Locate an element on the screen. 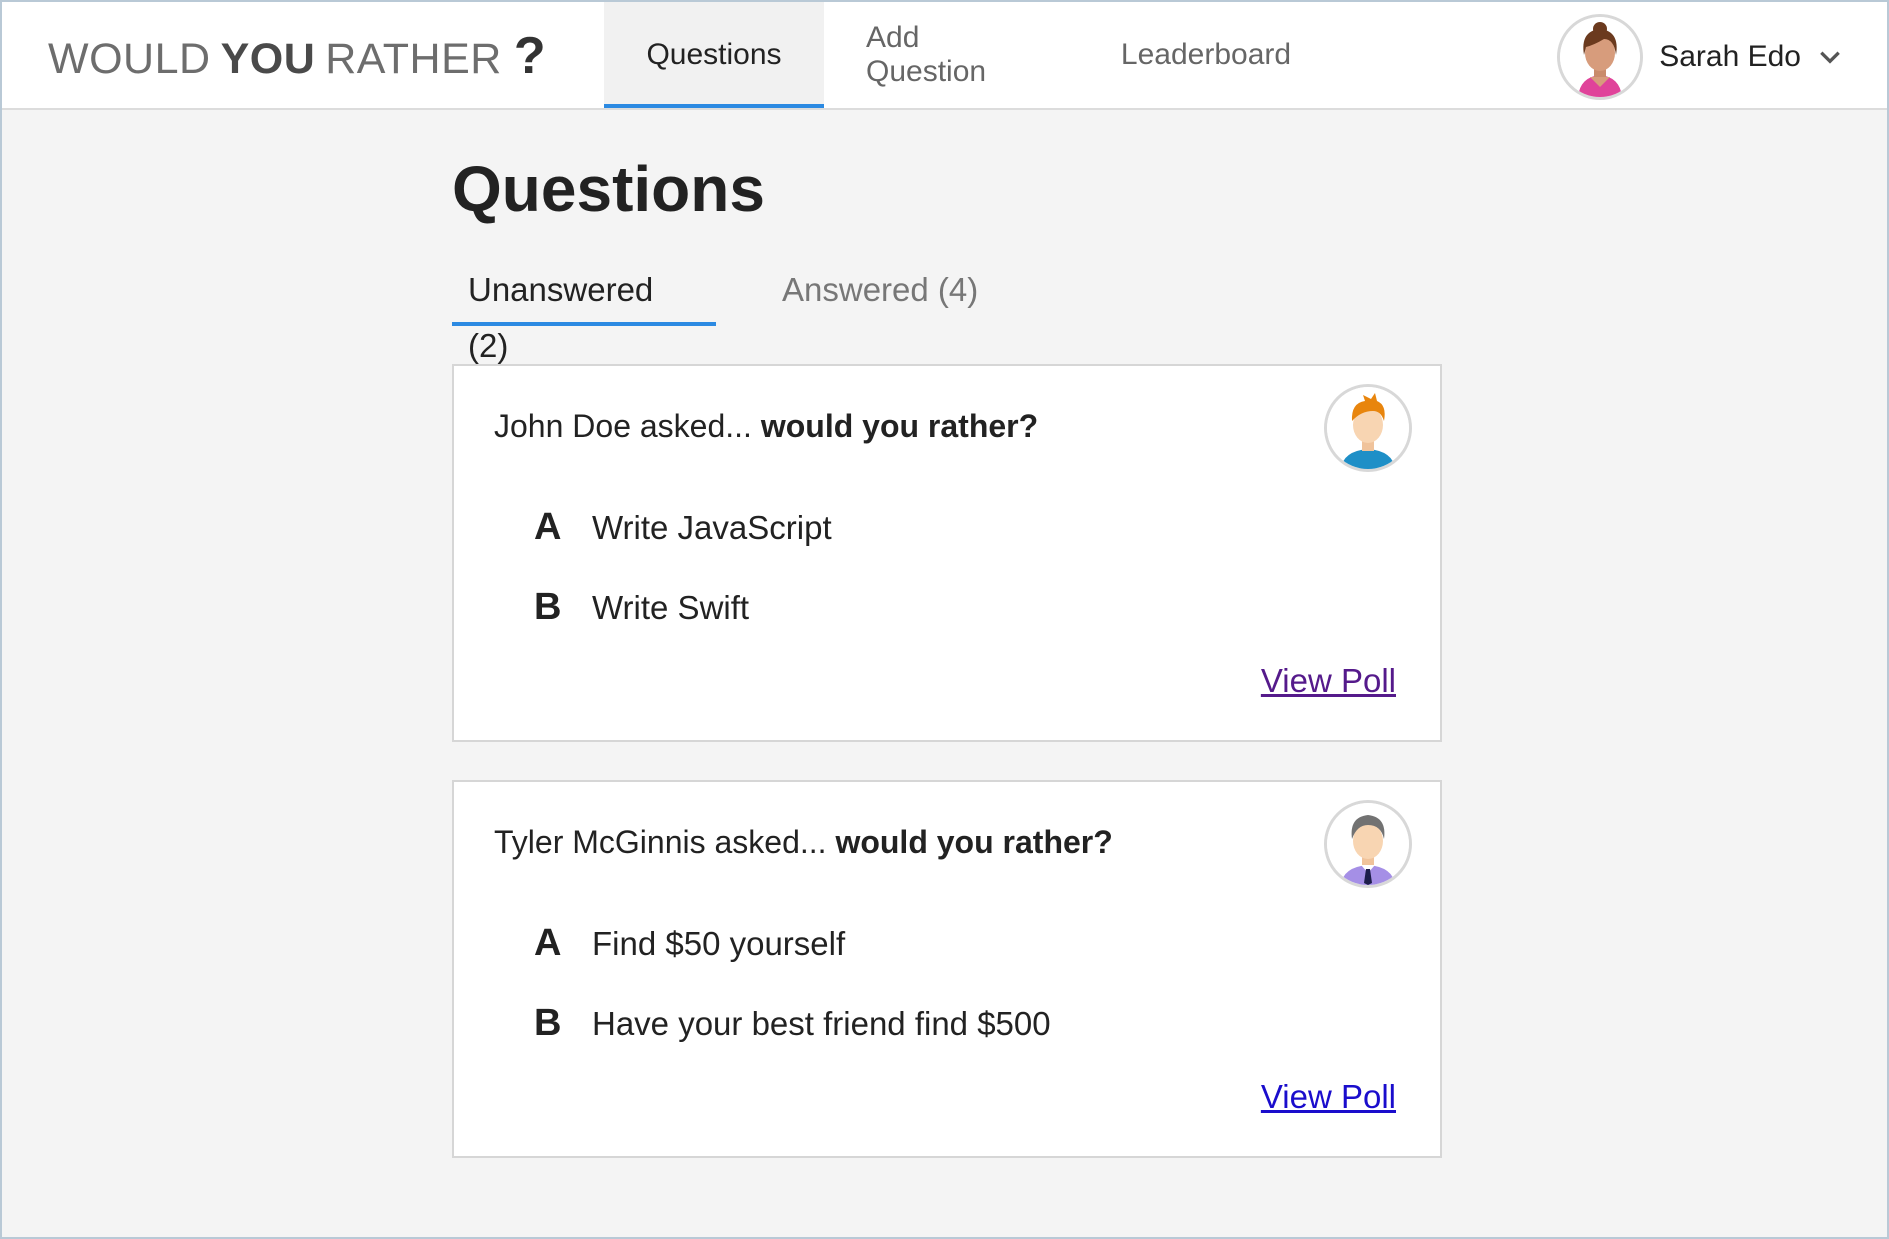 The height and width of the screenshot is (1239, 1889). avatar-woman-icon is located at coordinates (1600, 57).